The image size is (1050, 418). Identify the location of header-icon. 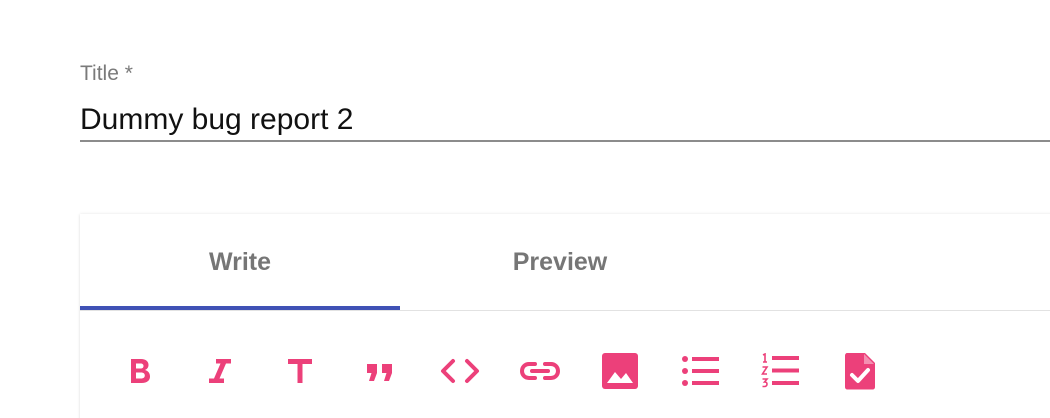
(300, 371).